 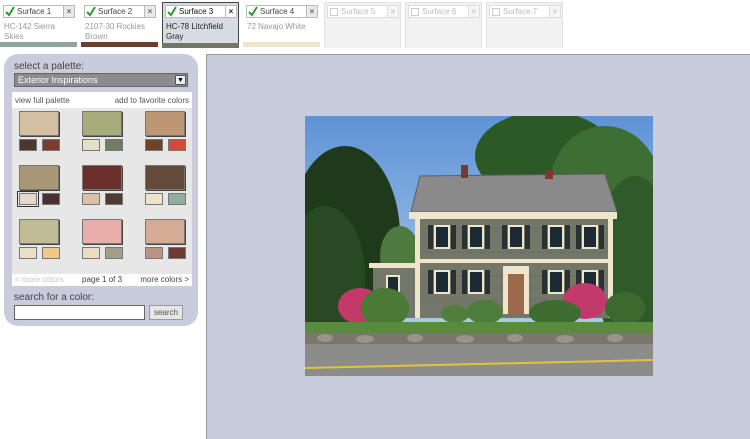 I want to click on surface-tab-header: Surface 4 ×, so click(x=282, y=11).